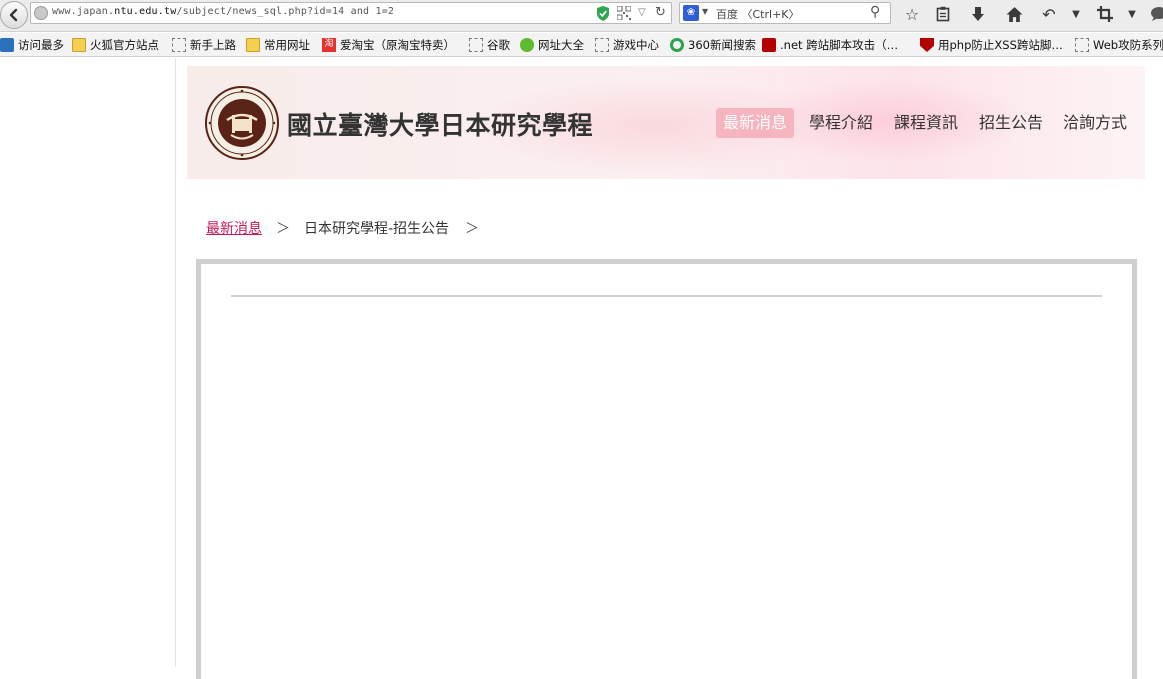  What do you see at coordinates (660, 12) in the screenshot?
I see `reload-icon: ↻` at bounding box center [660, 12].